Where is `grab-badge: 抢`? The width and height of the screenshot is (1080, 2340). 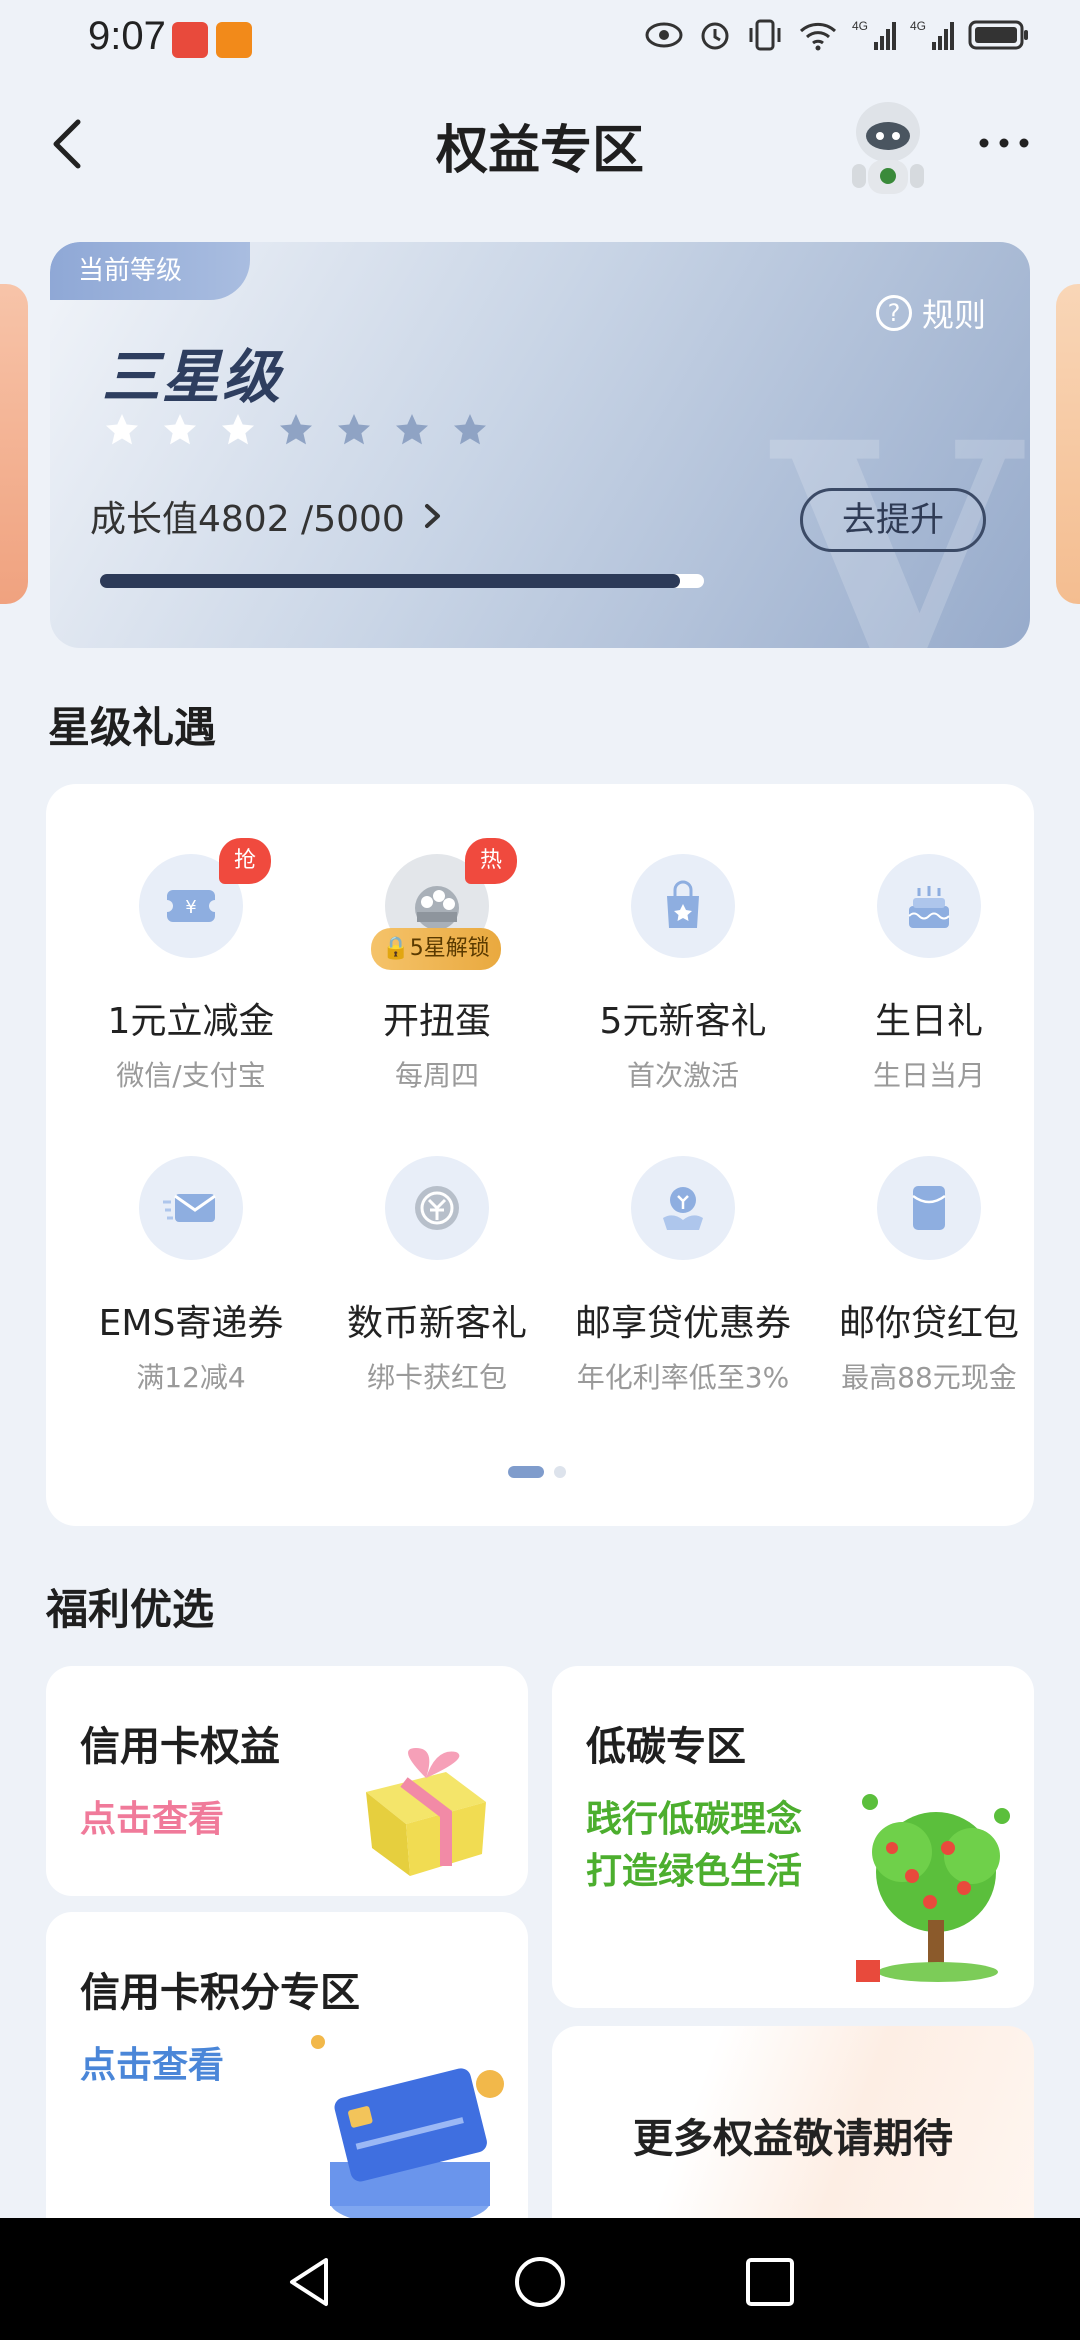
grab-badge: 抢 is located at coordinates (245, 861).